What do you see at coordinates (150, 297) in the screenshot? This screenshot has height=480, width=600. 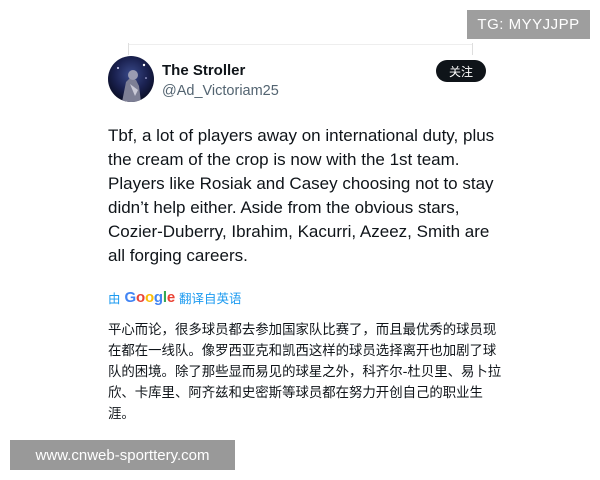 I see `google-logo: Google` at bounding box center [150, 297].